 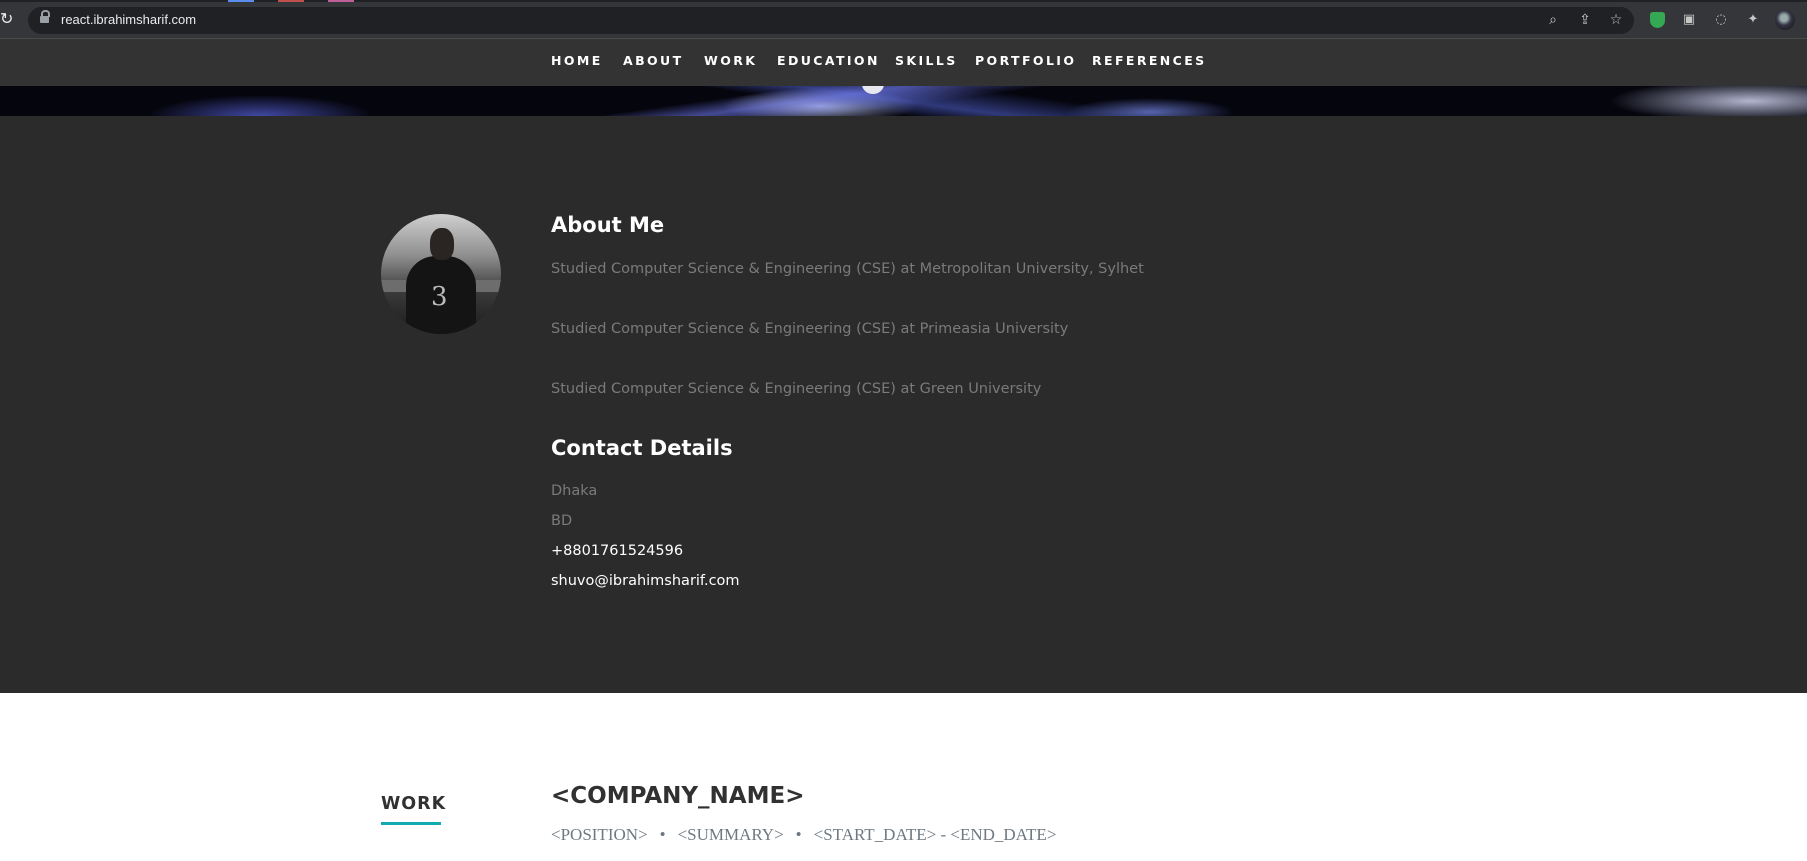 What do you see at coordinates (577, 60) in the screenshot?
I see `nav-home: HOME` at bounding box center [577, 60].